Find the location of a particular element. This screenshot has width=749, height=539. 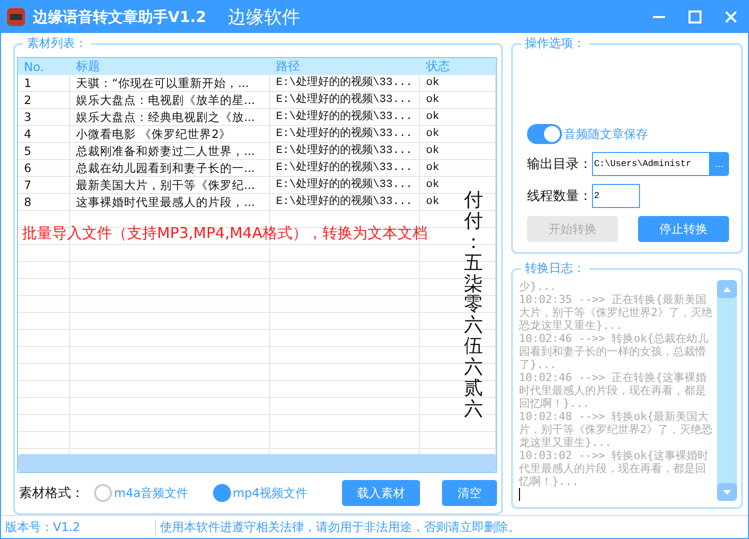

table-cell: 2 is located at coordinates (44, 100).